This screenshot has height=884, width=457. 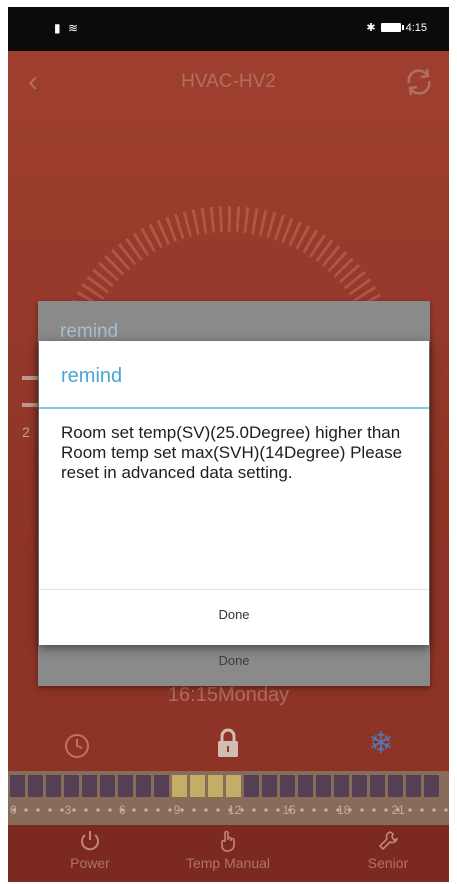 What do you see at coordinates (58, 28) in the screenshot?
I see `sim-icon: ▮` at bounding box center [58, 28].